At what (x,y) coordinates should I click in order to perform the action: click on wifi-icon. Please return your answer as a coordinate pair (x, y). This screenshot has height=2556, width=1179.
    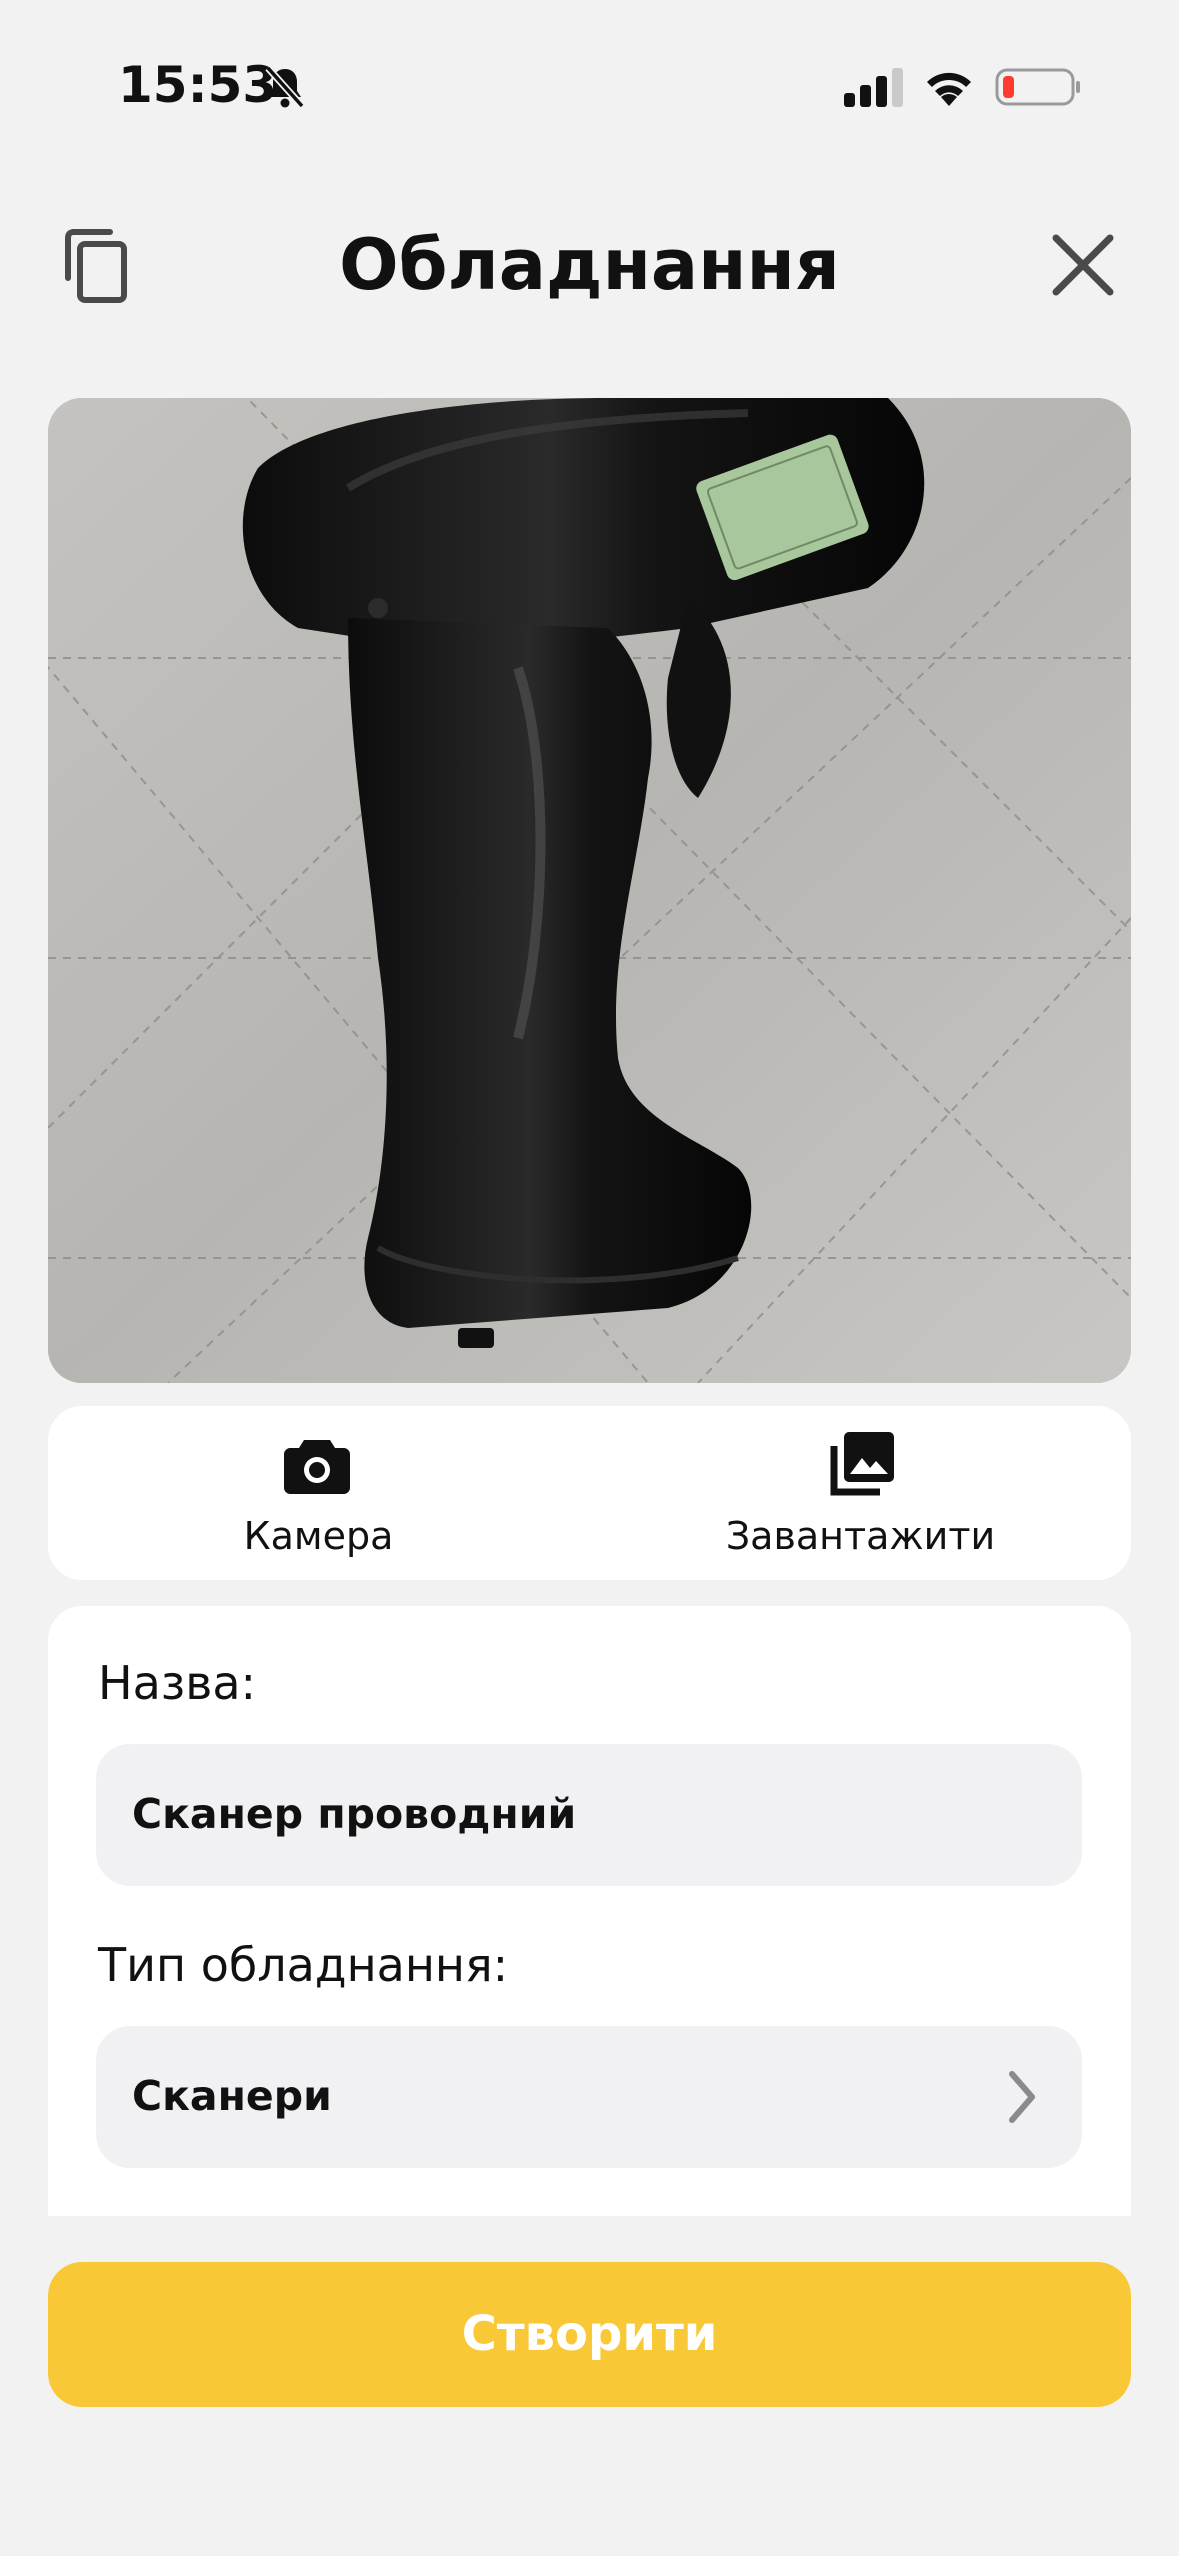
    Looking at the image, I should click on (949, 89).